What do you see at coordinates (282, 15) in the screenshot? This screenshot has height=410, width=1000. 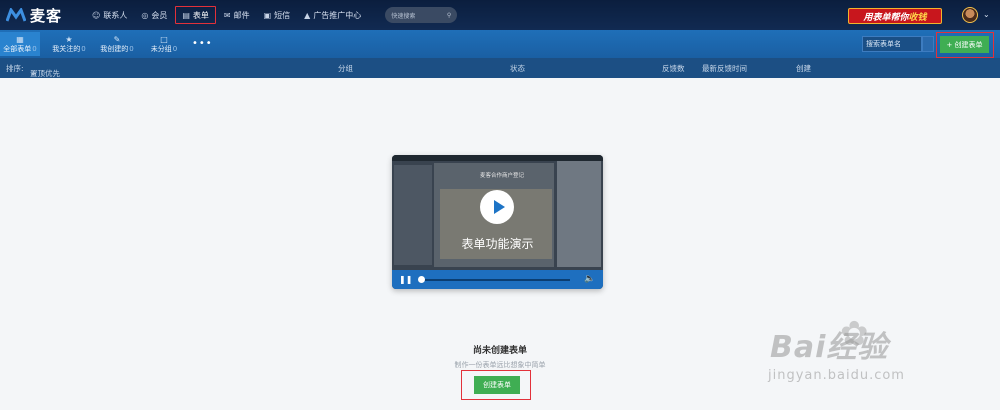 I see `nav-label: 短信` at bounding box center [282, 15].